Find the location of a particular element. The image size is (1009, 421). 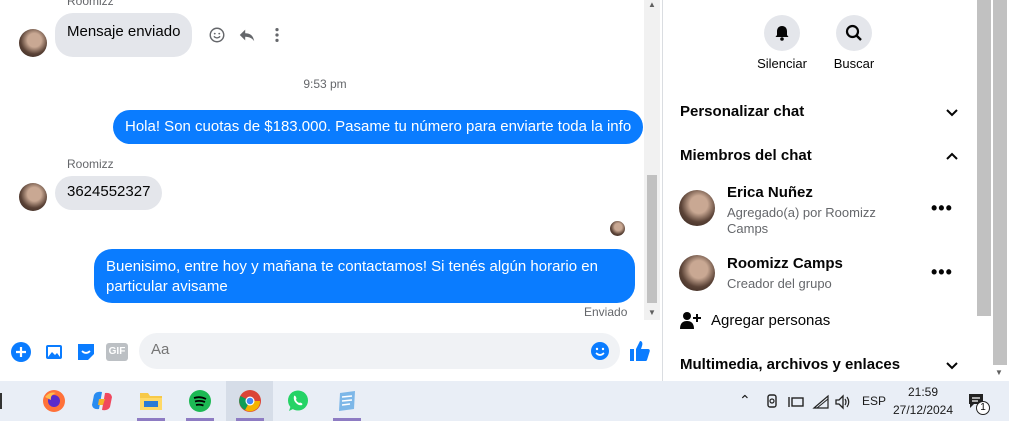

member-subtitle: Agregado(a) por Roomizz Camps is located at coordinates (801, 220).